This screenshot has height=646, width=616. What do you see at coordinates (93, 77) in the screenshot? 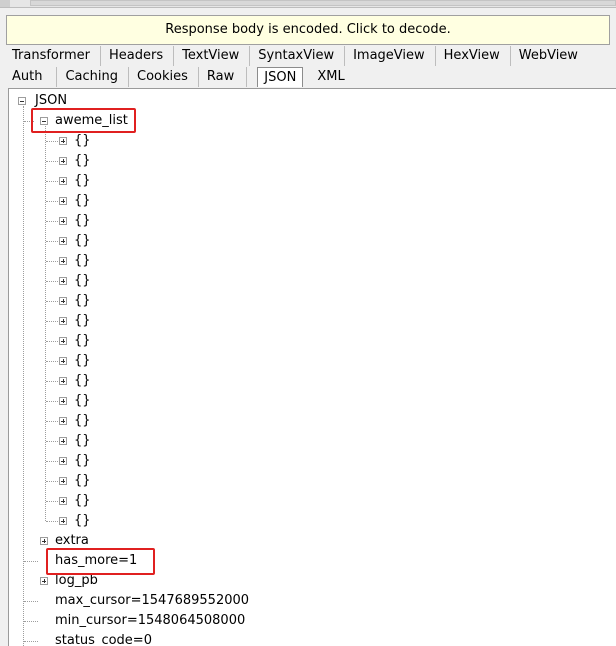
I see `tab-caching: Caching` at bounding box center [93, 77].